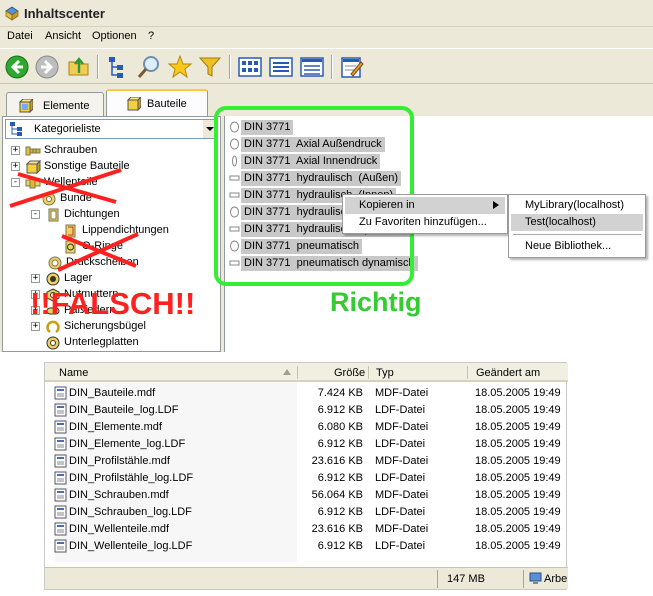 This screenshot has height=596, width=653. I want to click on favorites-star-icon, so click(180, 67).